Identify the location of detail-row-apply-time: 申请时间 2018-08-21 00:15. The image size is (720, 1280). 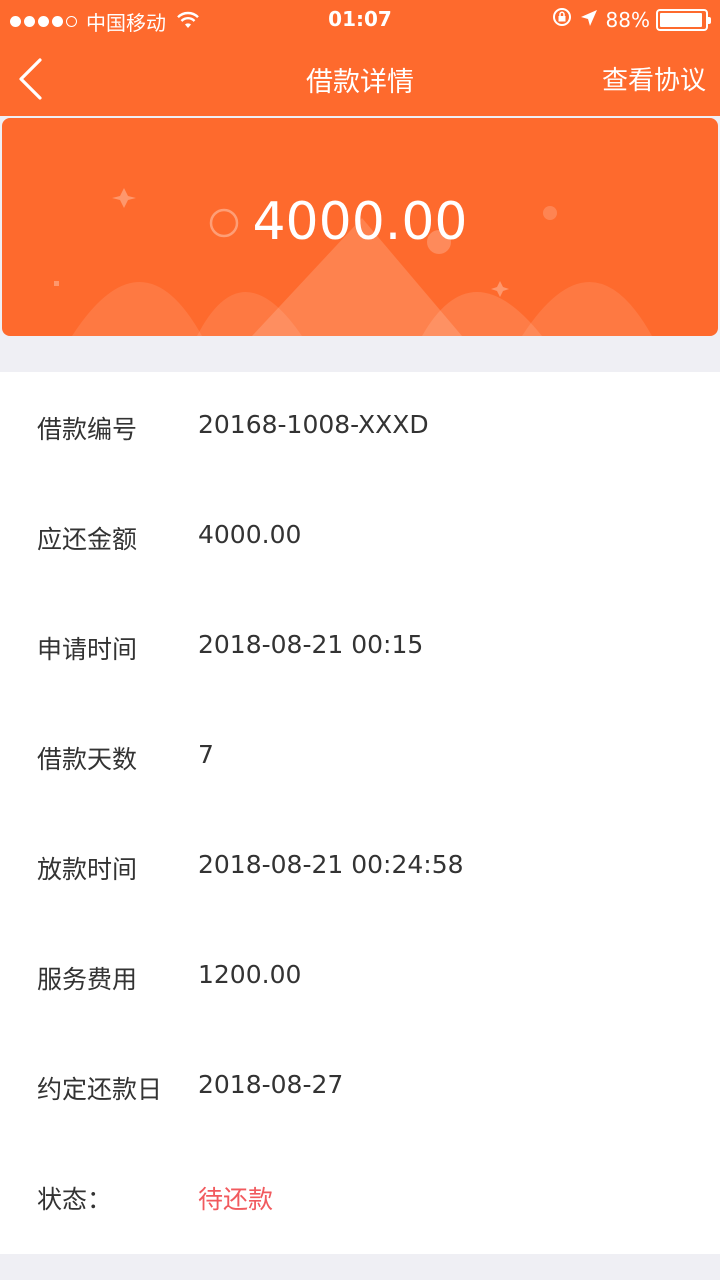
(360, 647).